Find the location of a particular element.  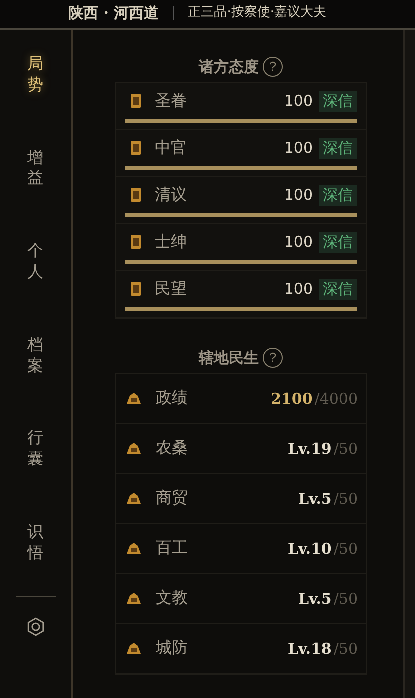

stat-value: Lv.19 is located at coordinates (310, 449).